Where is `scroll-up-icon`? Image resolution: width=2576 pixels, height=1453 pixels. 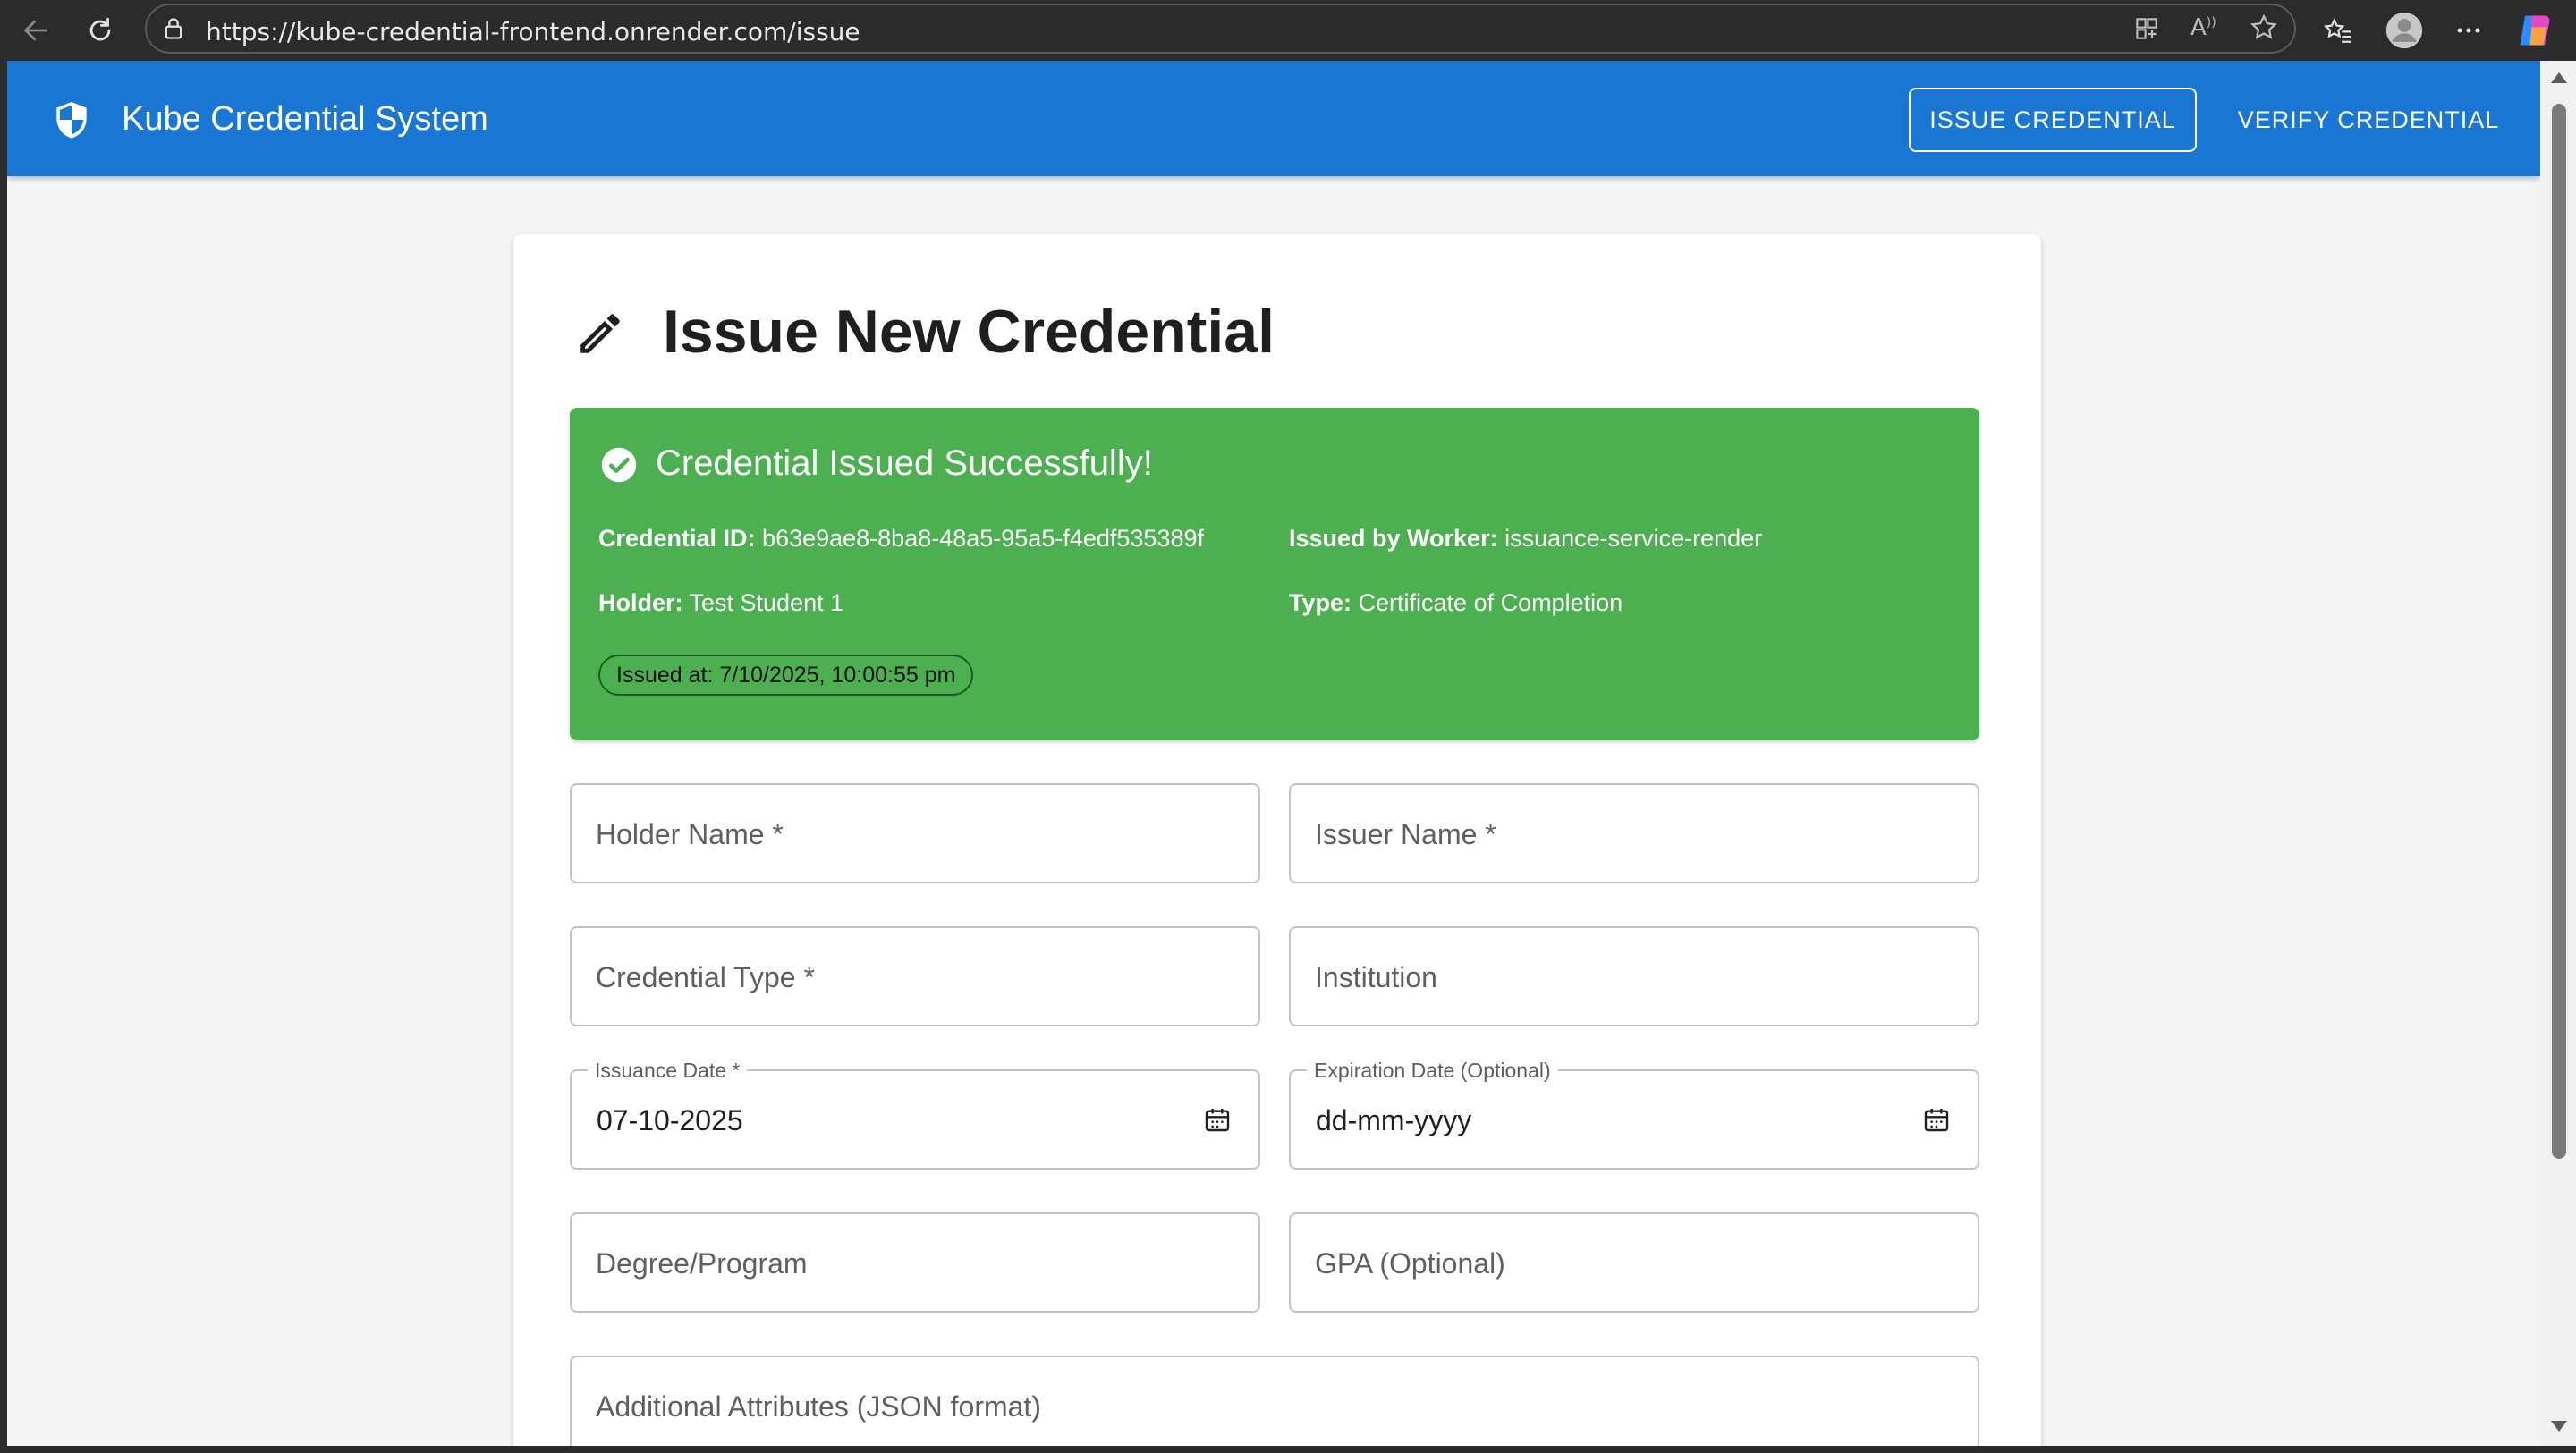
scroll-up-icon is located at coordinates (2559, 78).